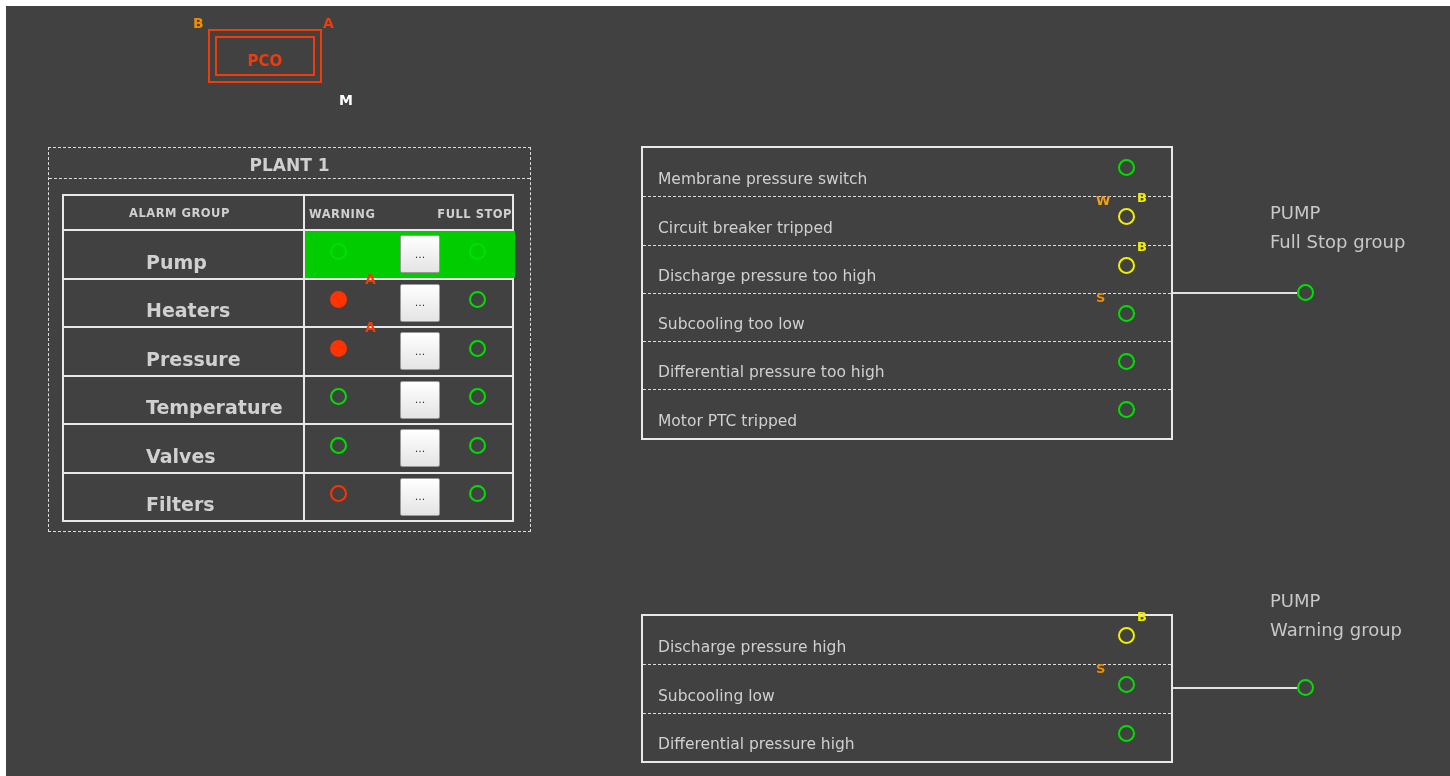 This screenshot has height=776, width=1450. I want to click on alarm-label: Discharge pressure too high, so click(767, 276).